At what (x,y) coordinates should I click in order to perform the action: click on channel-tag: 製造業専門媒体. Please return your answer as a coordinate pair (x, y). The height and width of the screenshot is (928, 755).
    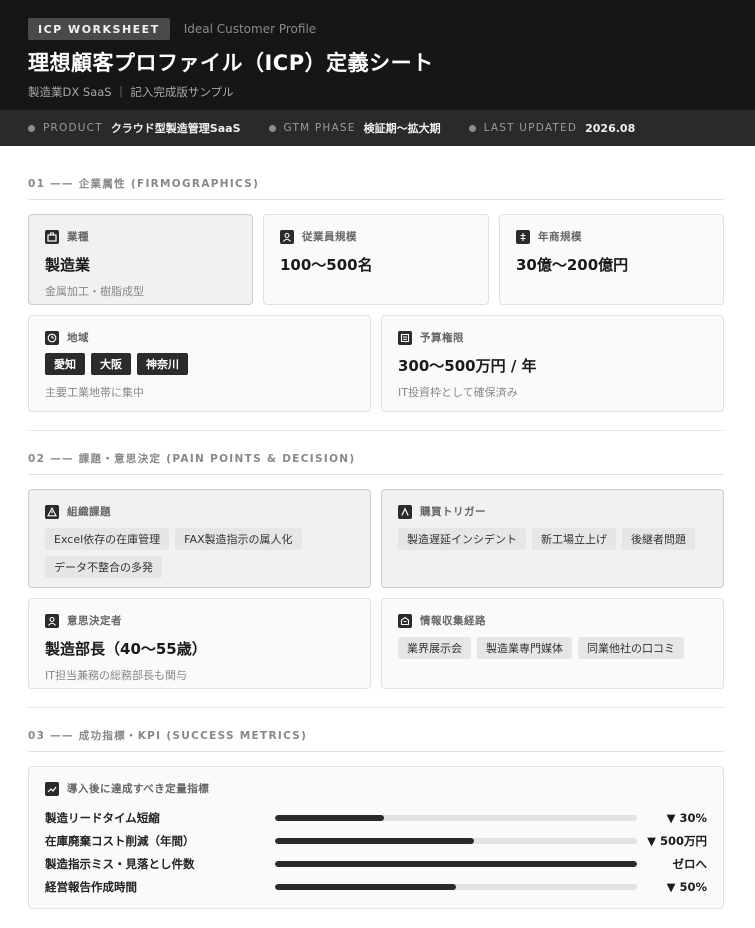
    Looking at the image, I should click on (524, 648).